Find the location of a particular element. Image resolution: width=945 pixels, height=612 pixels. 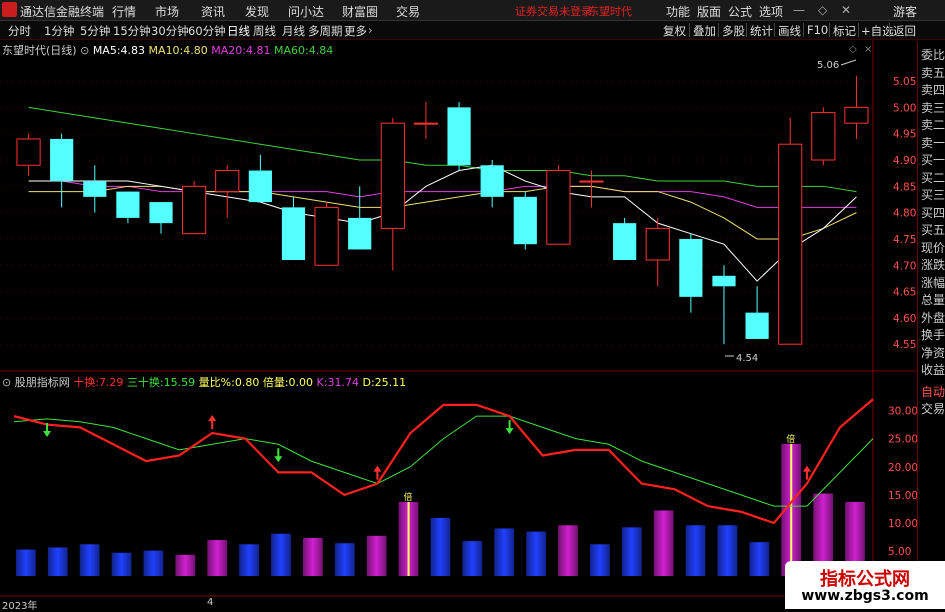

ma20-value: 4.81 is located at coordinates (258, 50).